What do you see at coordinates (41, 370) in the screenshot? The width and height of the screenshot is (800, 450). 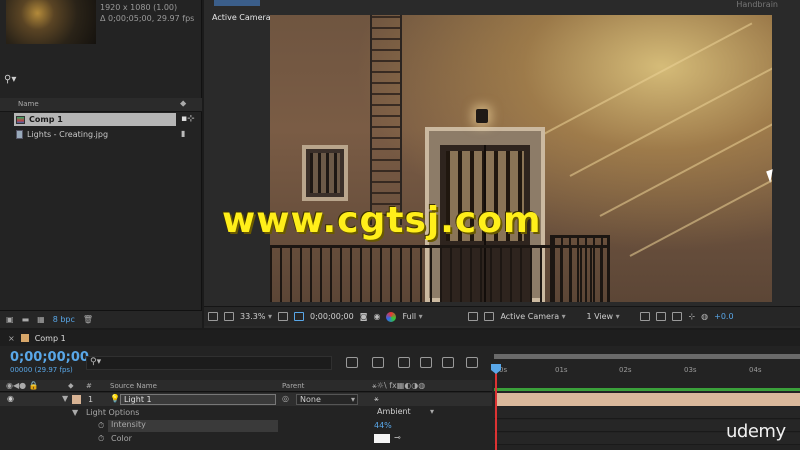 I see `frame-info: 00000 (29.97 fps)` at bounding box center [41, 370].